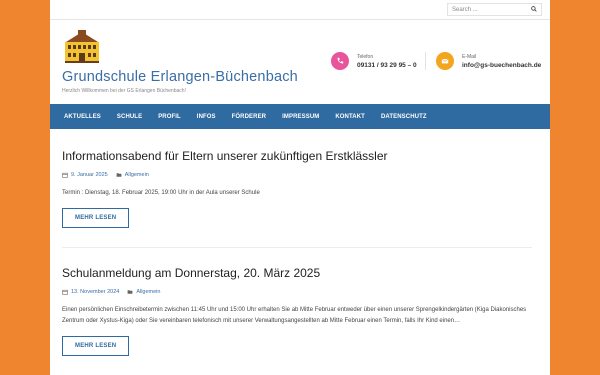  What do you see at coordinates (129, 117) in the screenshot?
I see `nav-item-schule: SCHULE` at bounding box center [129, 117].